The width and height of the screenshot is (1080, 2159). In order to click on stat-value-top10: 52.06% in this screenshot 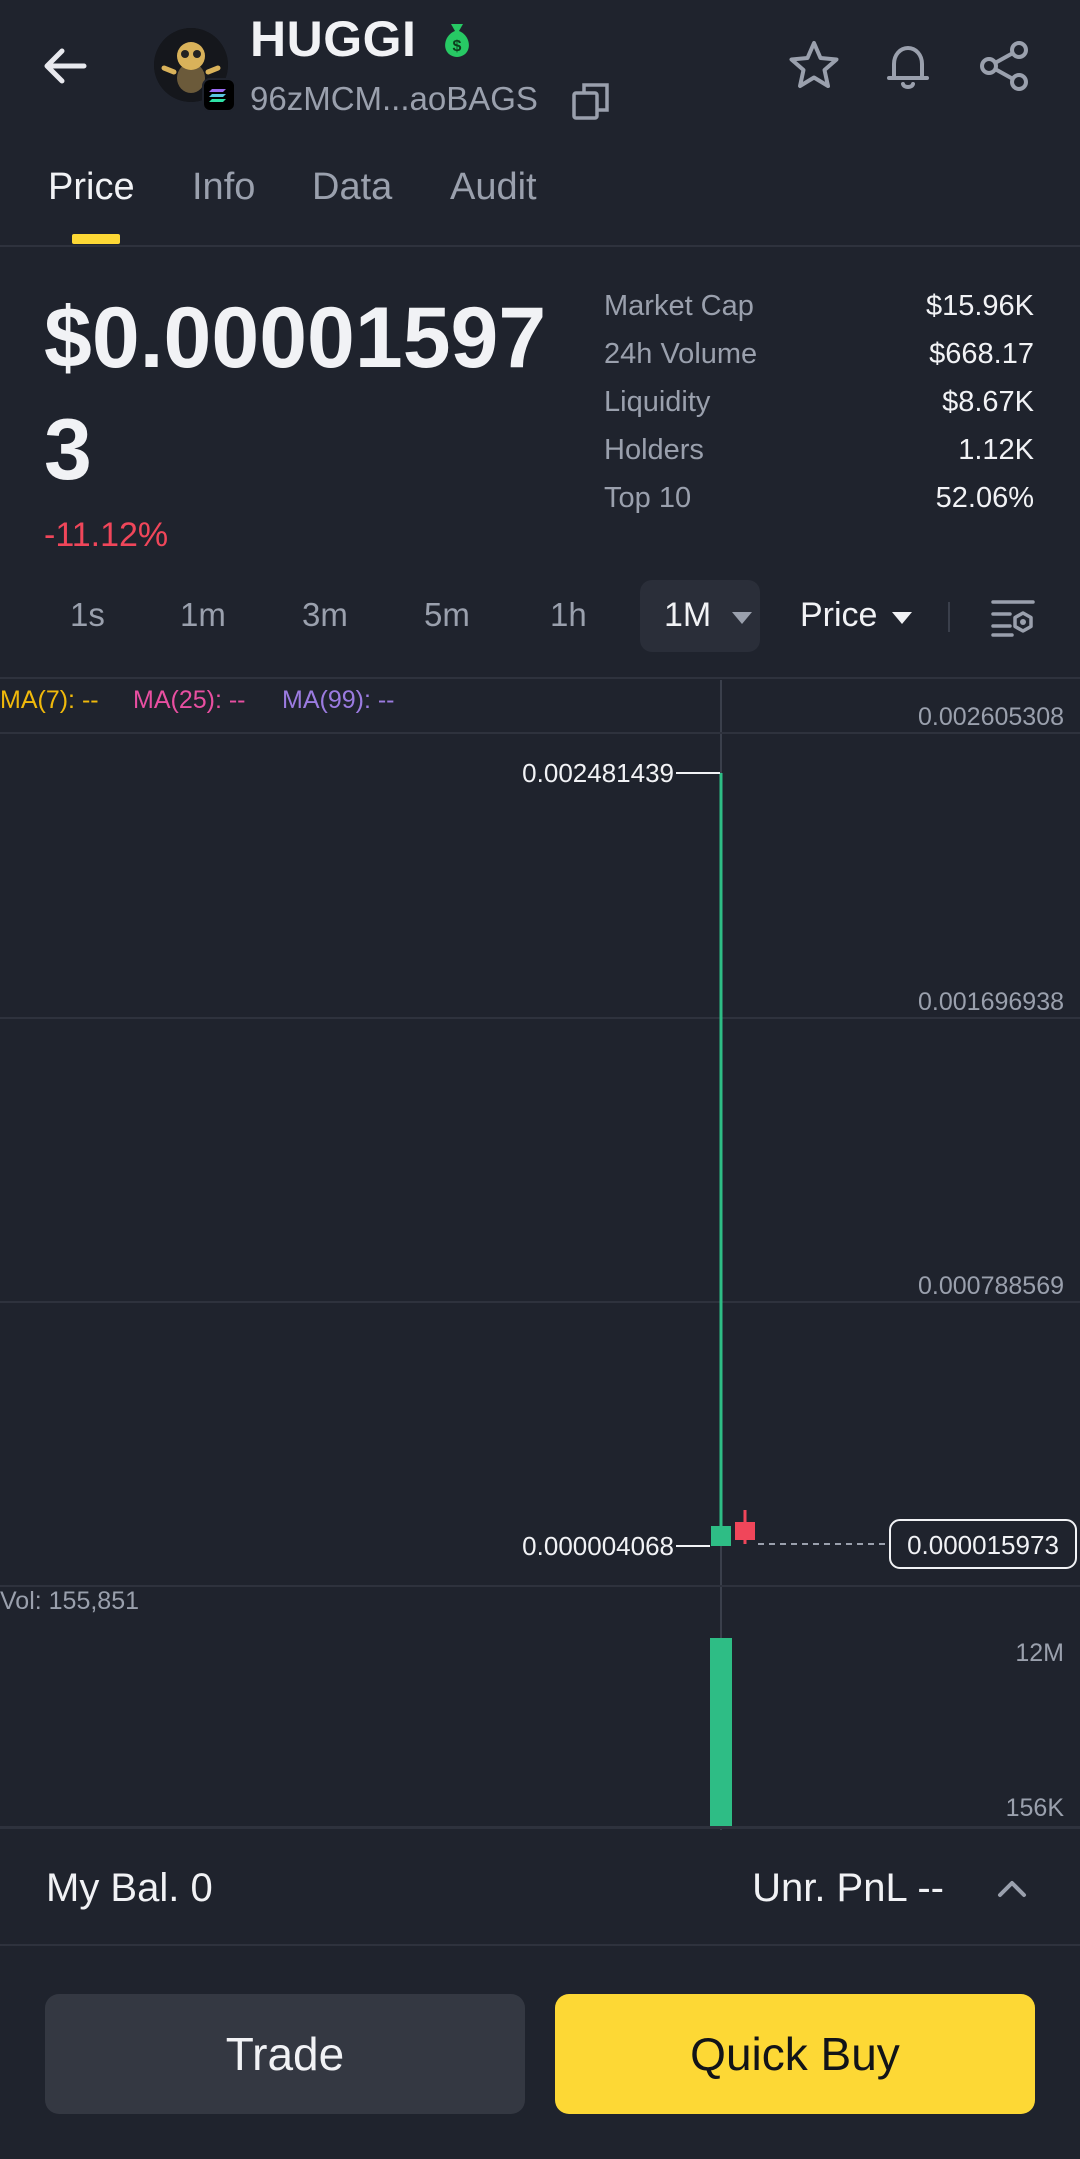, I will do `click(984, 498)`.